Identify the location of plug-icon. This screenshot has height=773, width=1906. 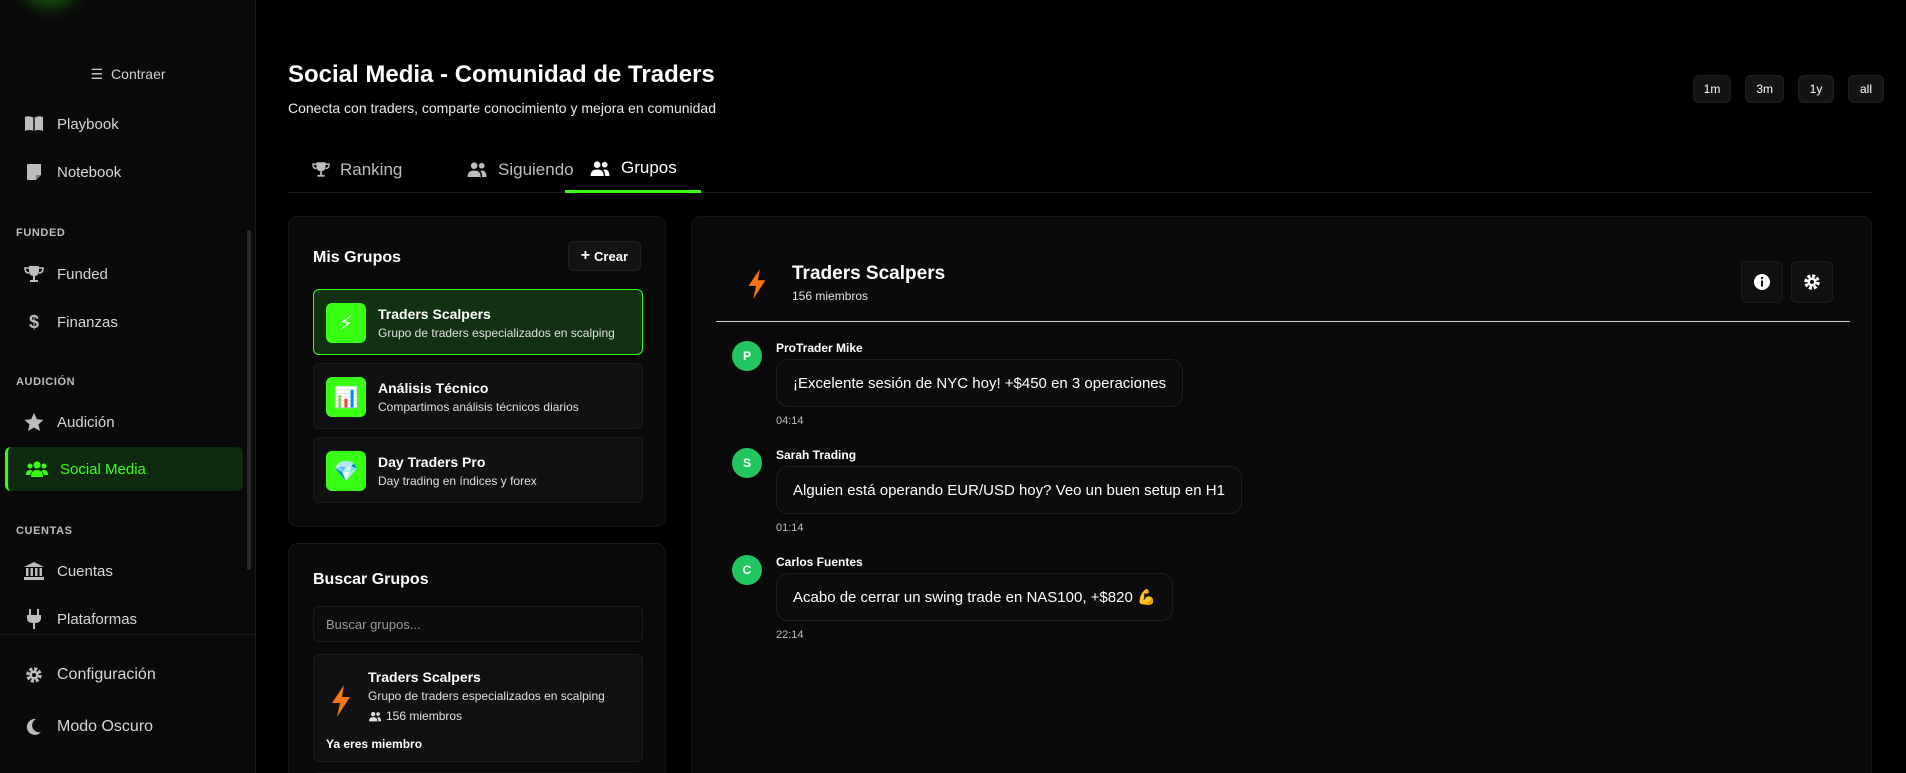
(34, 619).